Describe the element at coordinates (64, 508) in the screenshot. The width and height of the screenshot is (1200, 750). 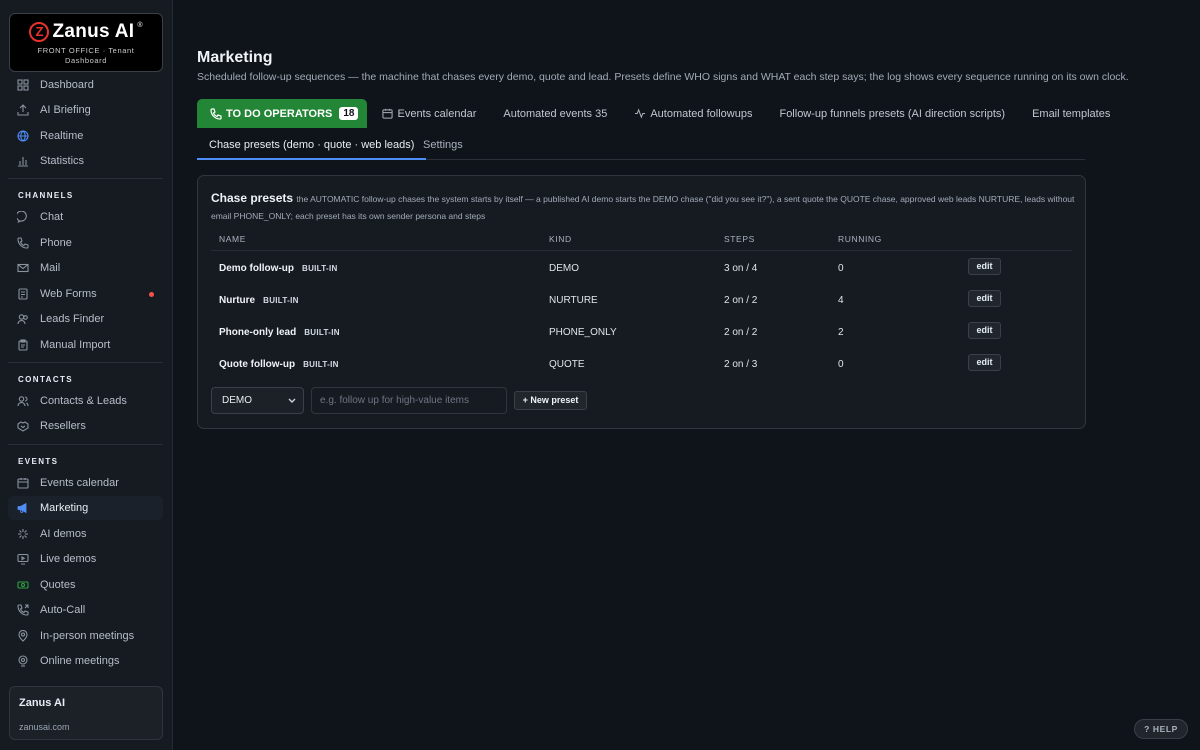
I see `sidebar-item-label: Marketing` at that location.